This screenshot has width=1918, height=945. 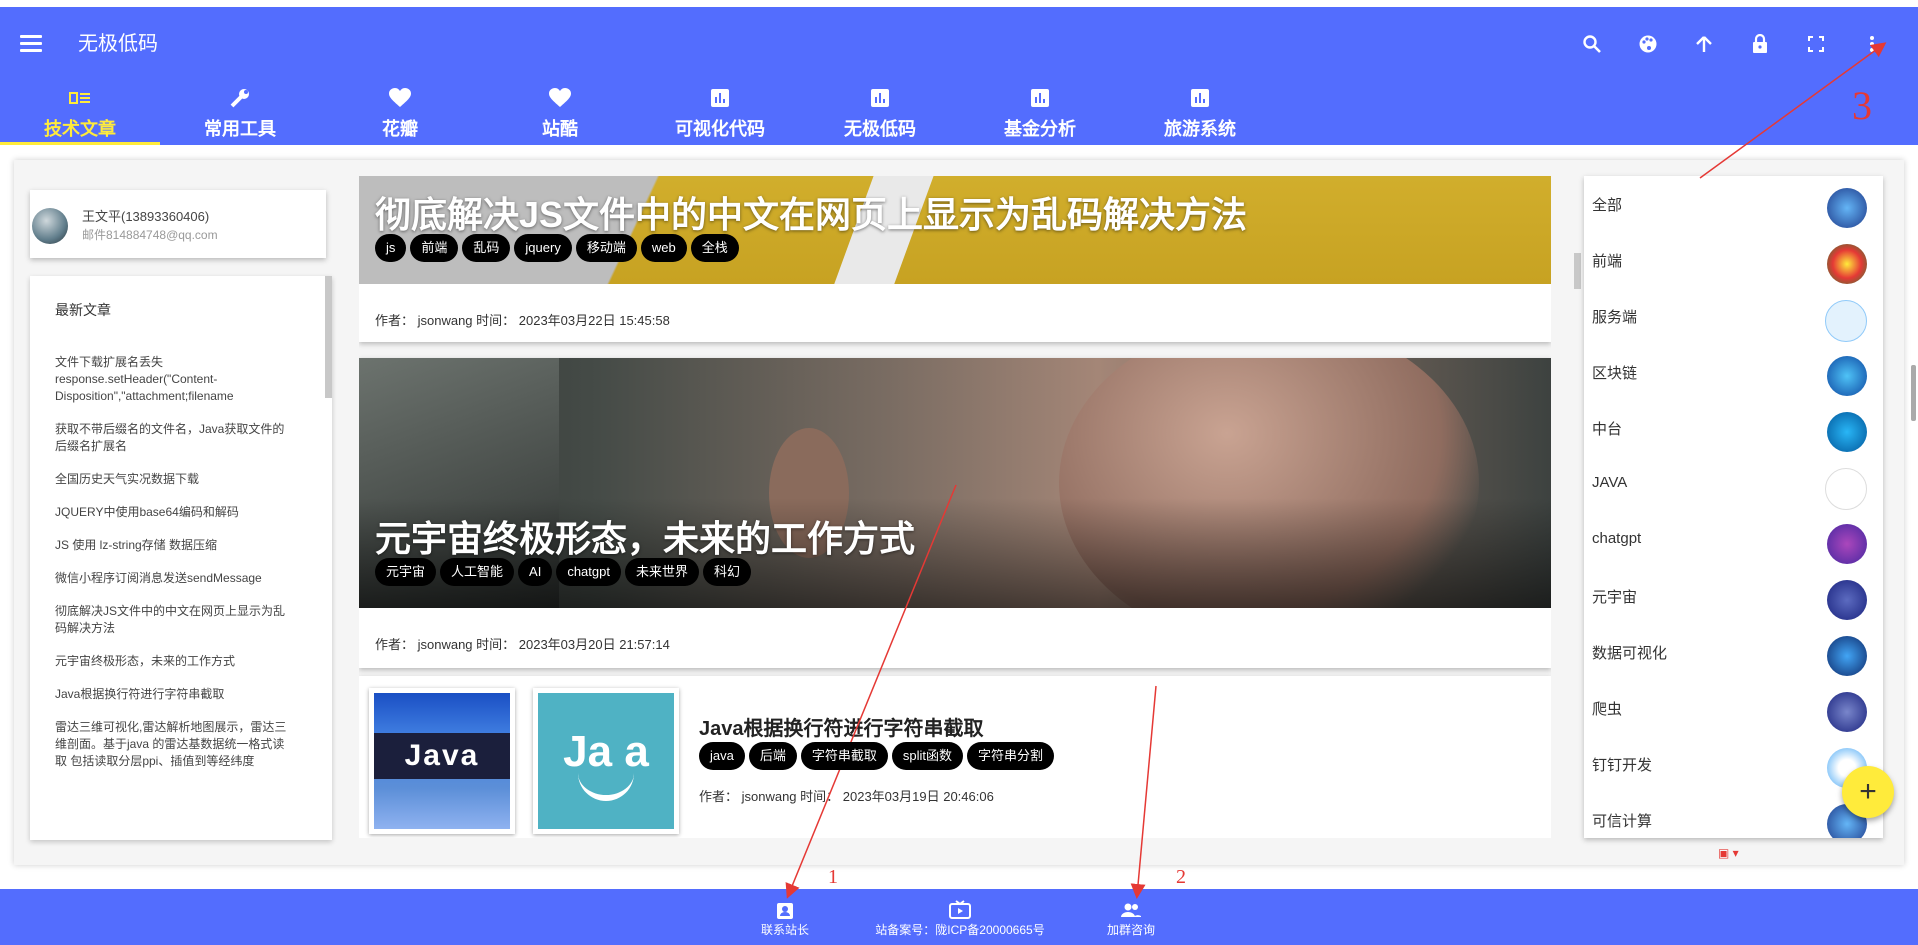 I want to click on tab-visual-code: 可视化代码, so click(x=720, y=113).